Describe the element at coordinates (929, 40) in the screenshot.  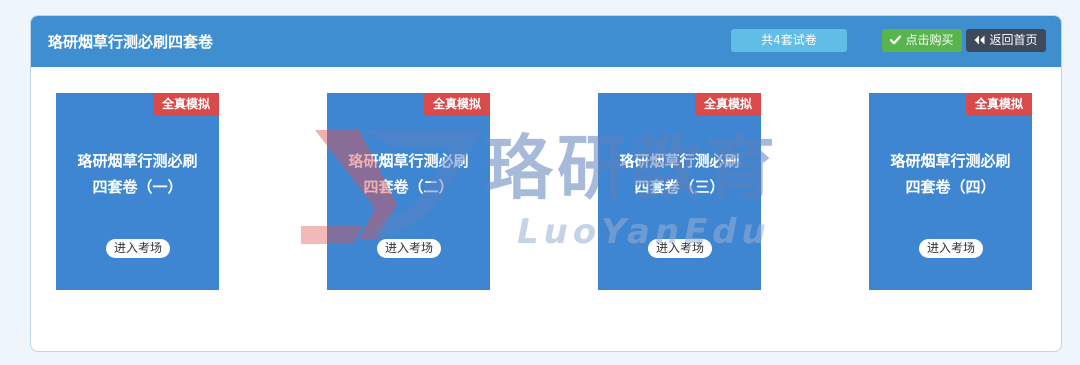
I see `buy-label: 点击购买` at that location.